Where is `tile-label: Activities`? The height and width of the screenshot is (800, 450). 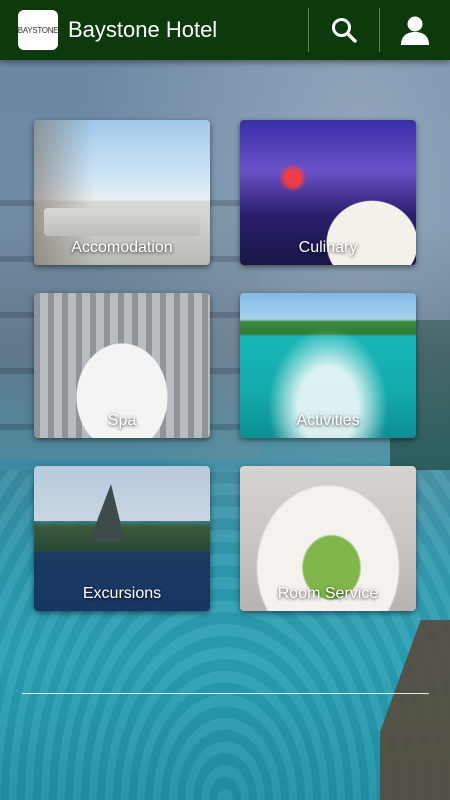 tile-label: Activities is located at coordinates (328, 420).